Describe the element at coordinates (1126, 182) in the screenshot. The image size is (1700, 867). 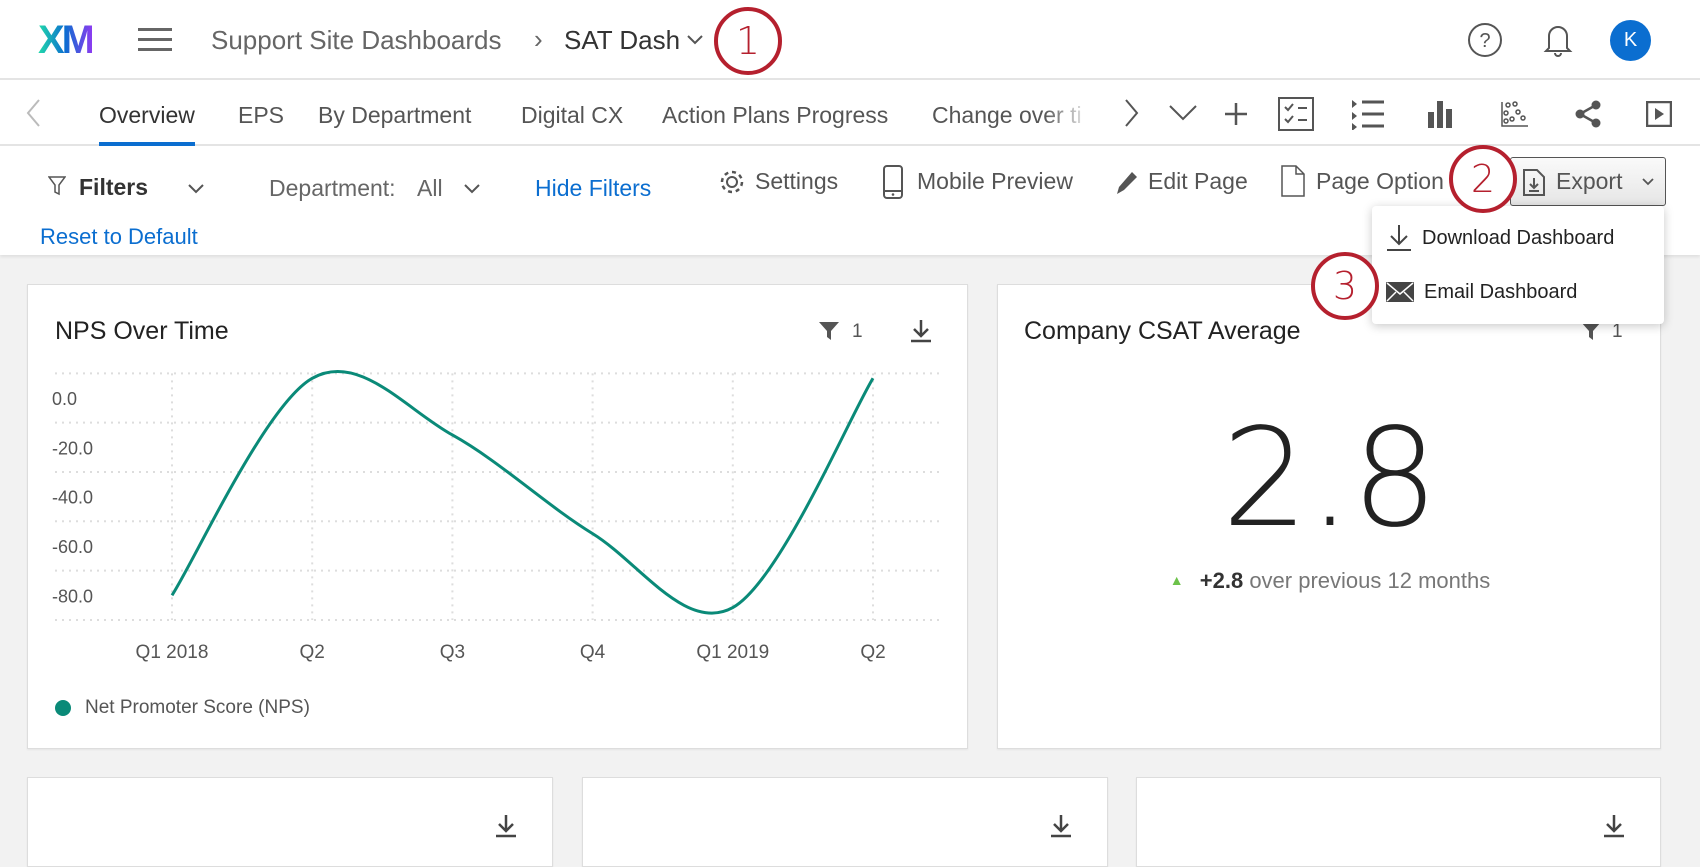
I see `pencil-icon` at that location.